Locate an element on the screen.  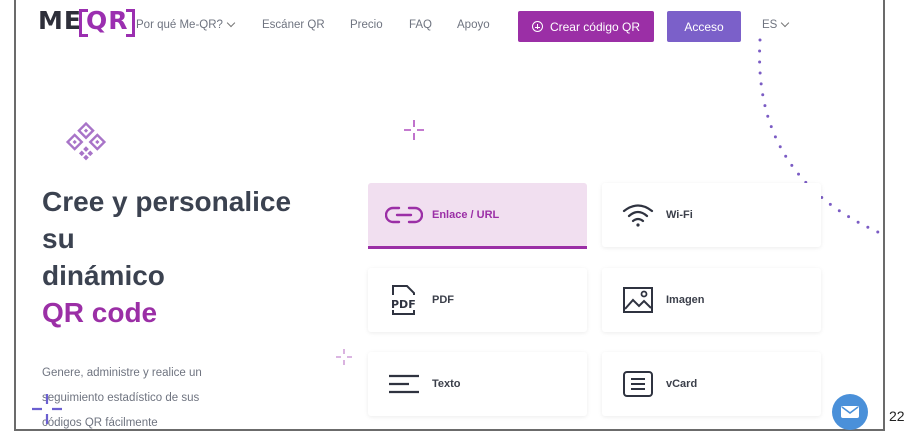
page-number: 22 is located at coordinates (897, 416).